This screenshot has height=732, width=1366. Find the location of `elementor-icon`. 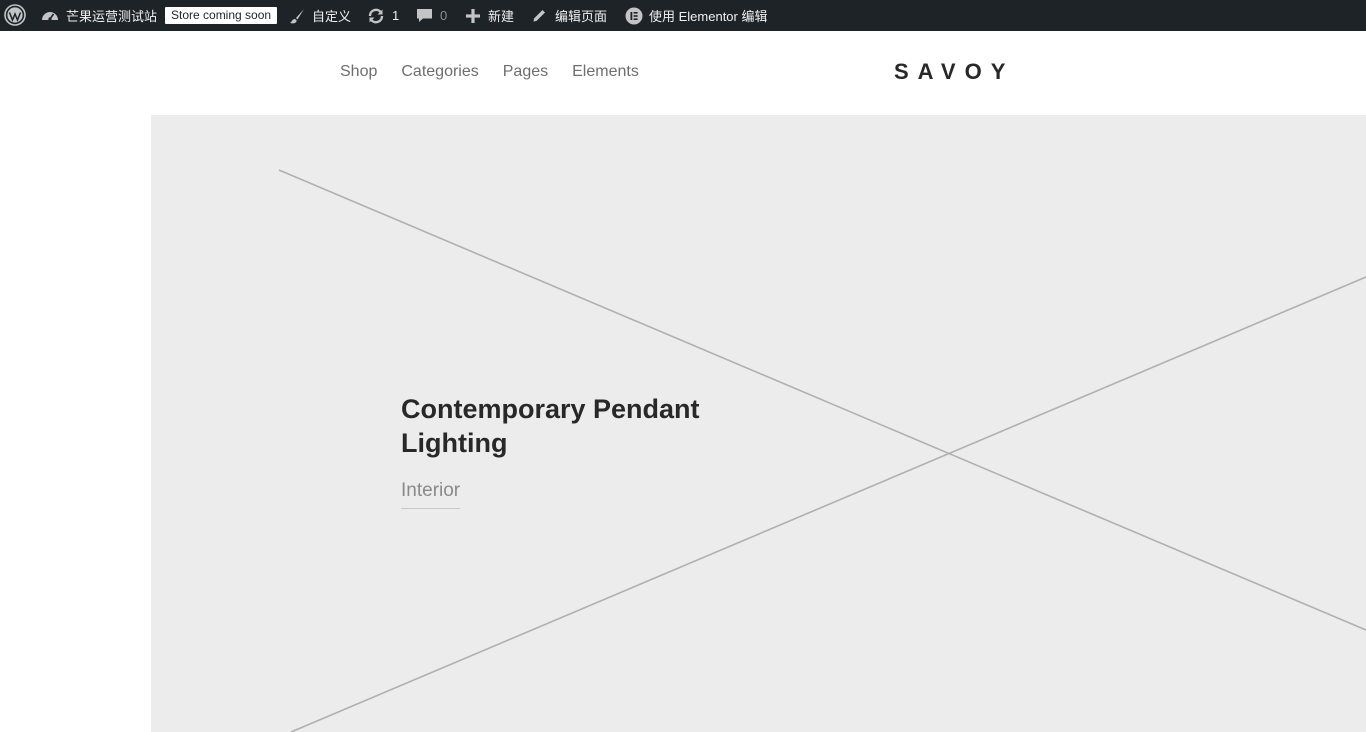

elementor-icon is located at coordinates (634, 16).